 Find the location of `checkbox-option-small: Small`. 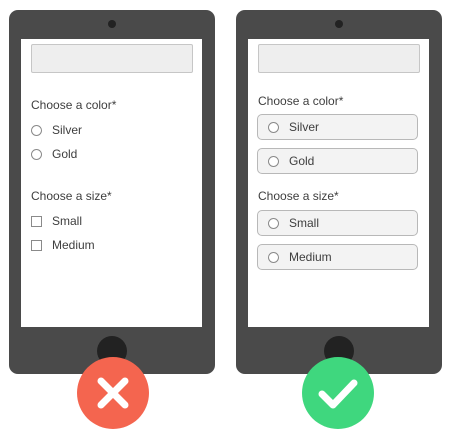

checkbox-option-small: Small is located at coordinates (56, 221).